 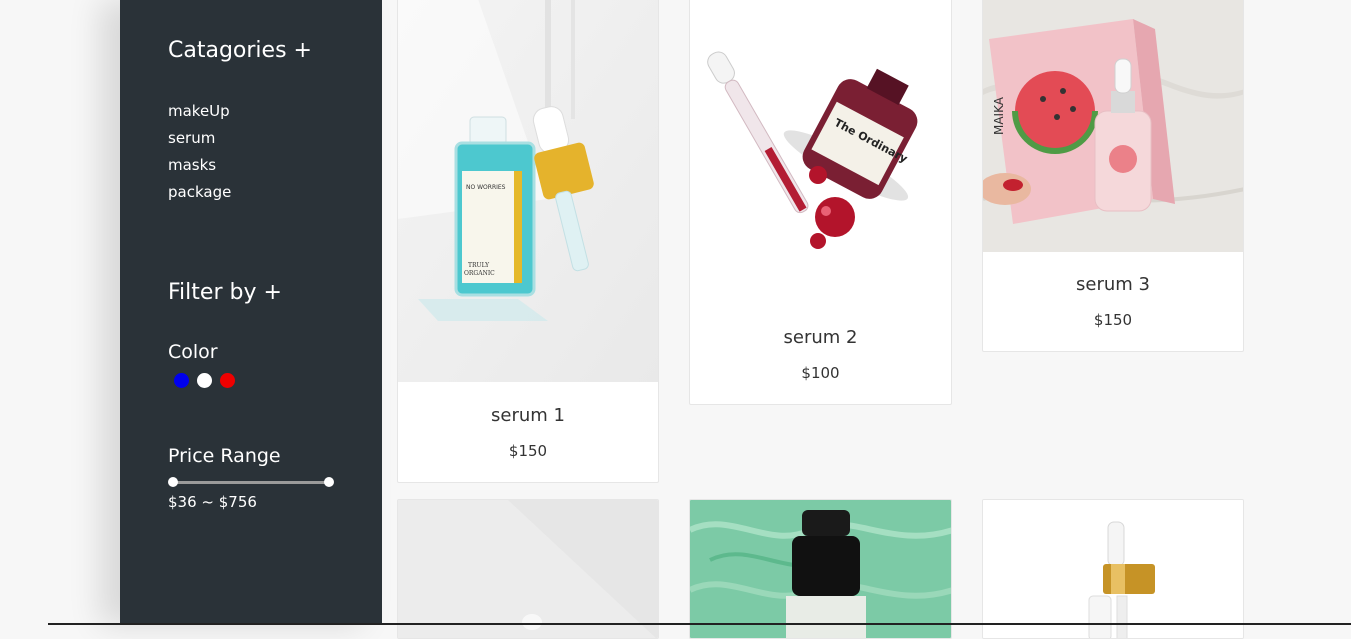 I want to click on category-item-masks: masks, so click(x=199, y=165).